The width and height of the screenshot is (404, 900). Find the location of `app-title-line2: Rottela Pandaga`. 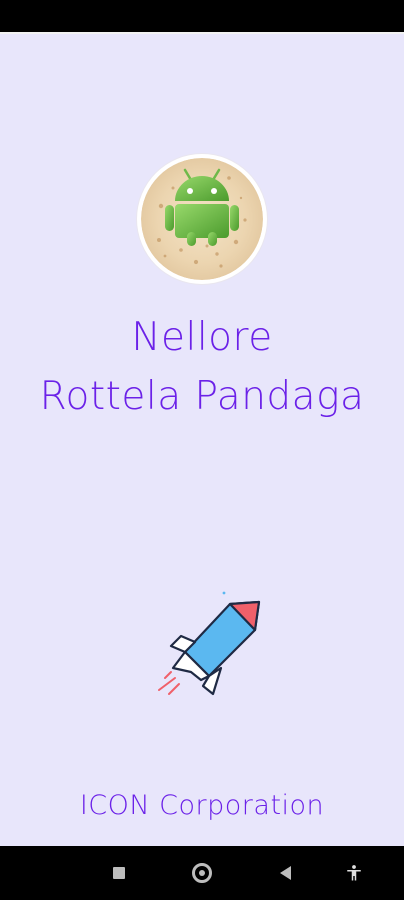

app-title-line2: Rottela Pandaga is located at coordinates (202, 396).